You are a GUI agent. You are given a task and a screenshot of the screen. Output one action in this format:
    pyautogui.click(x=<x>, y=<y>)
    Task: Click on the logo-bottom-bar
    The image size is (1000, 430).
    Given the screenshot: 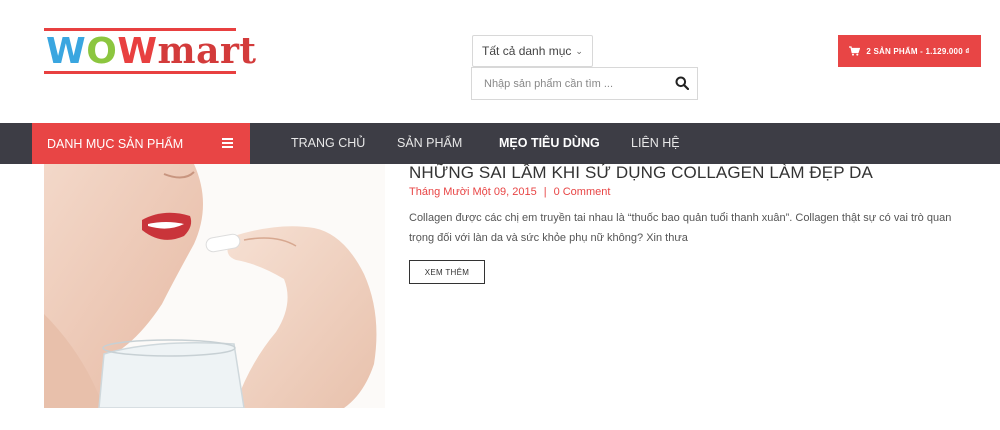 What is the action you would take?
    pyautogui.click(x=140, y=72)
    